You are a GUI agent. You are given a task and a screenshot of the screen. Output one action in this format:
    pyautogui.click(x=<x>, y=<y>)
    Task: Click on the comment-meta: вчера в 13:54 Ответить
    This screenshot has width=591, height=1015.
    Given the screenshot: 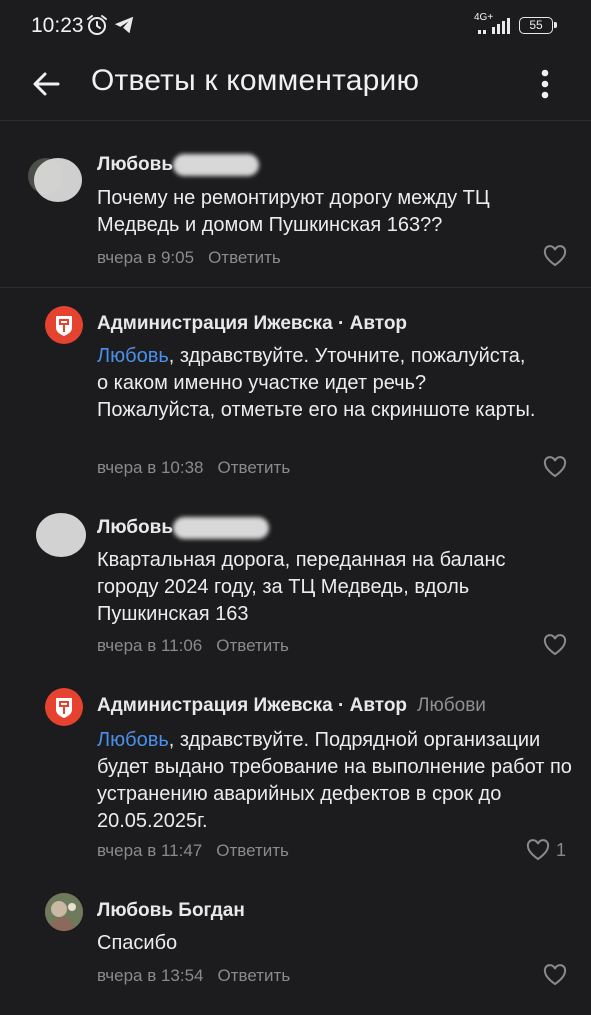 What is the action you would take?
    pyautogui.click(x=193, y=976)
    